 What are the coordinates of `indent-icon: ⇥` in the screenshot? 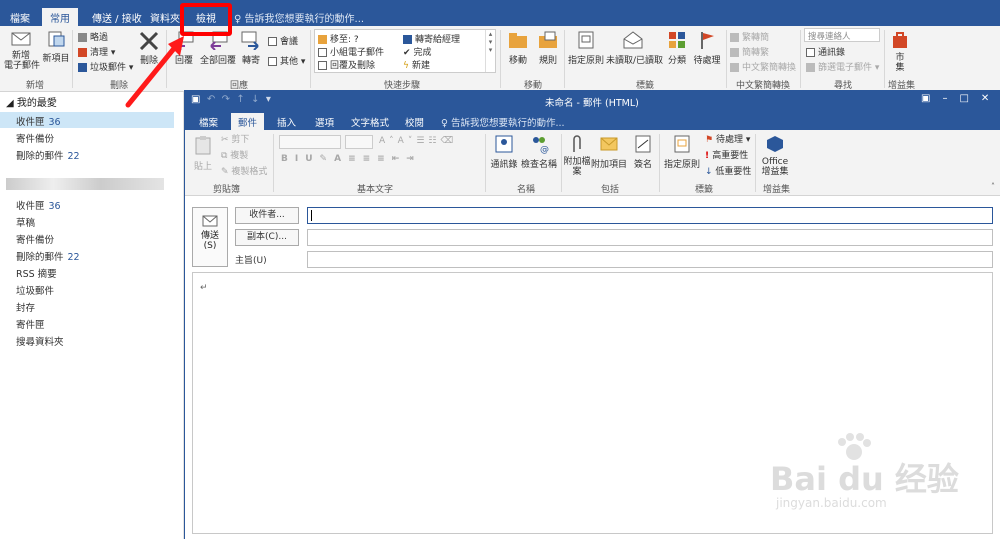 It's located at (413, 159).